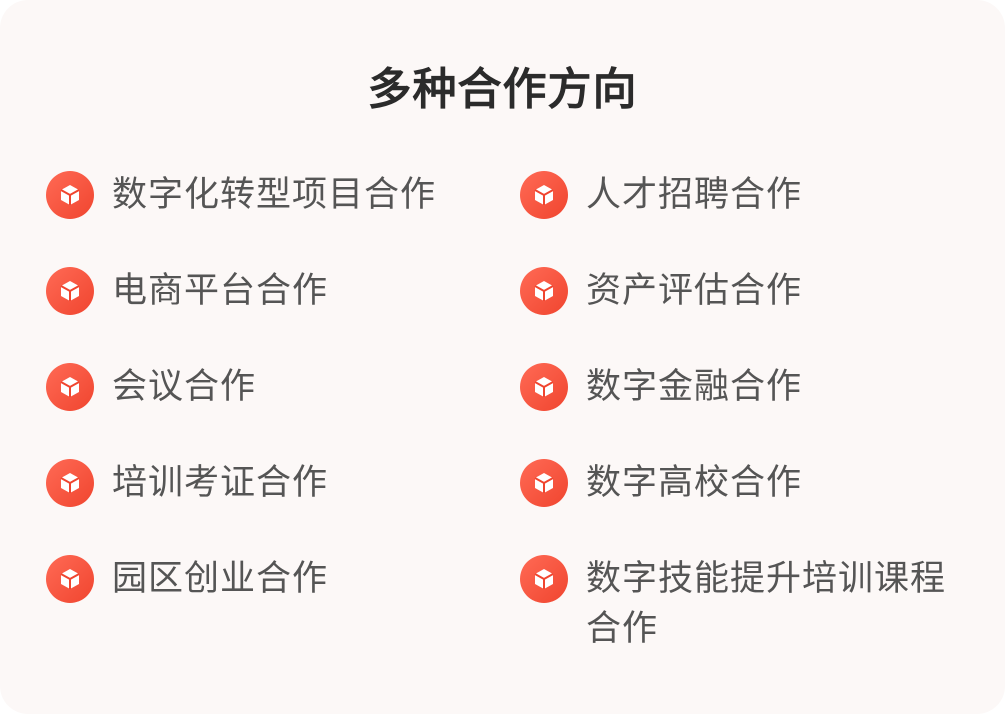 The image size is (1005, 714). What do you see at coordinates (502, 89) in the screenshot?
I see `card-title: 多种合作方向` at bounding box center [502, 89].